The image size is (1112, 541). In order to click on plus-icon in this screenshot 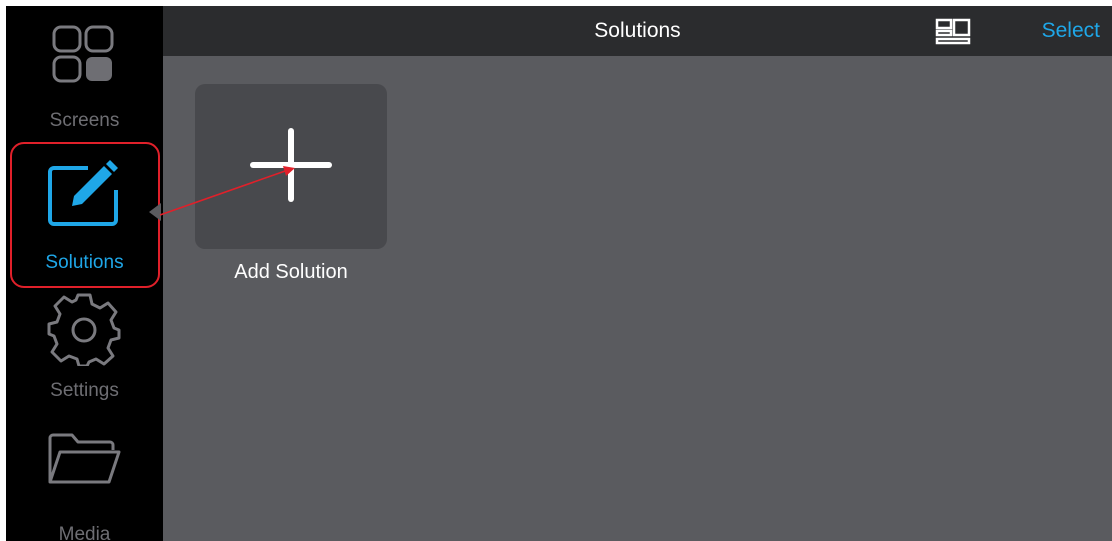, I will do `click(291, 165)`.